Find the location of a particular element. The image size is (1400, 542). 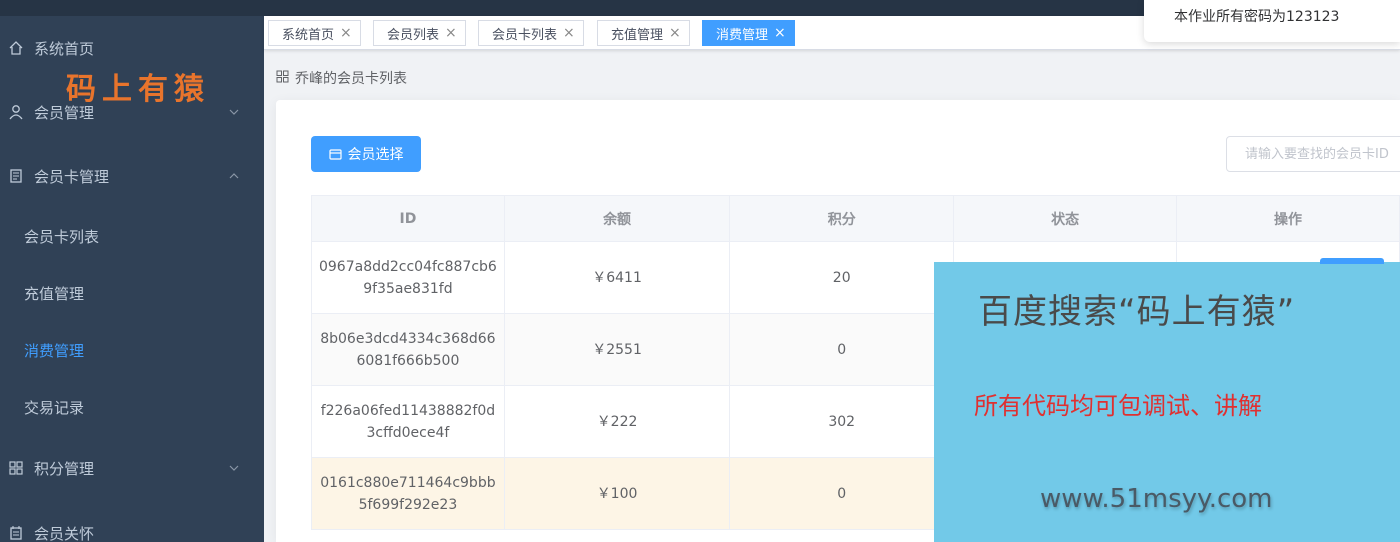

page-title: 乔峰的会员卡列表 is located at coordinates (351, 79).